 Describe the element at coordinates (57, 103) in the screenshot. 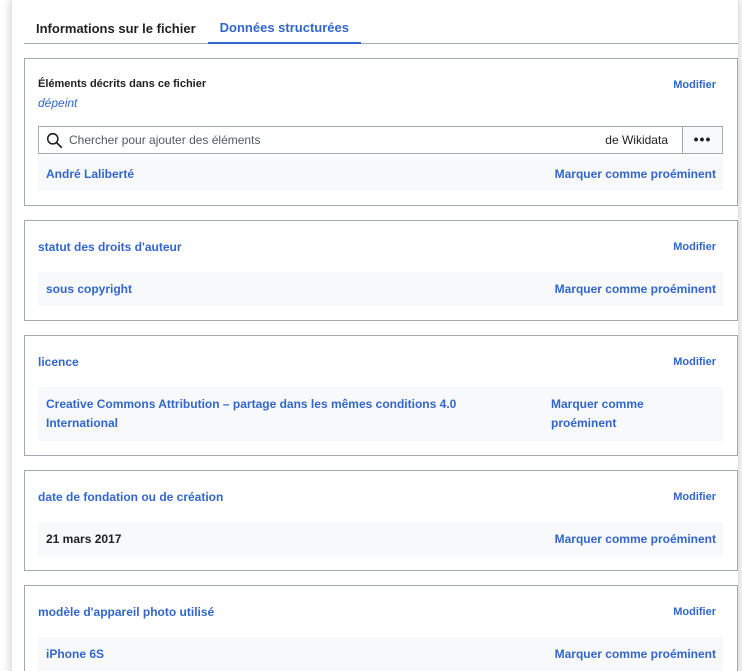

I see `depicts-property-link: dépeint` at that location.